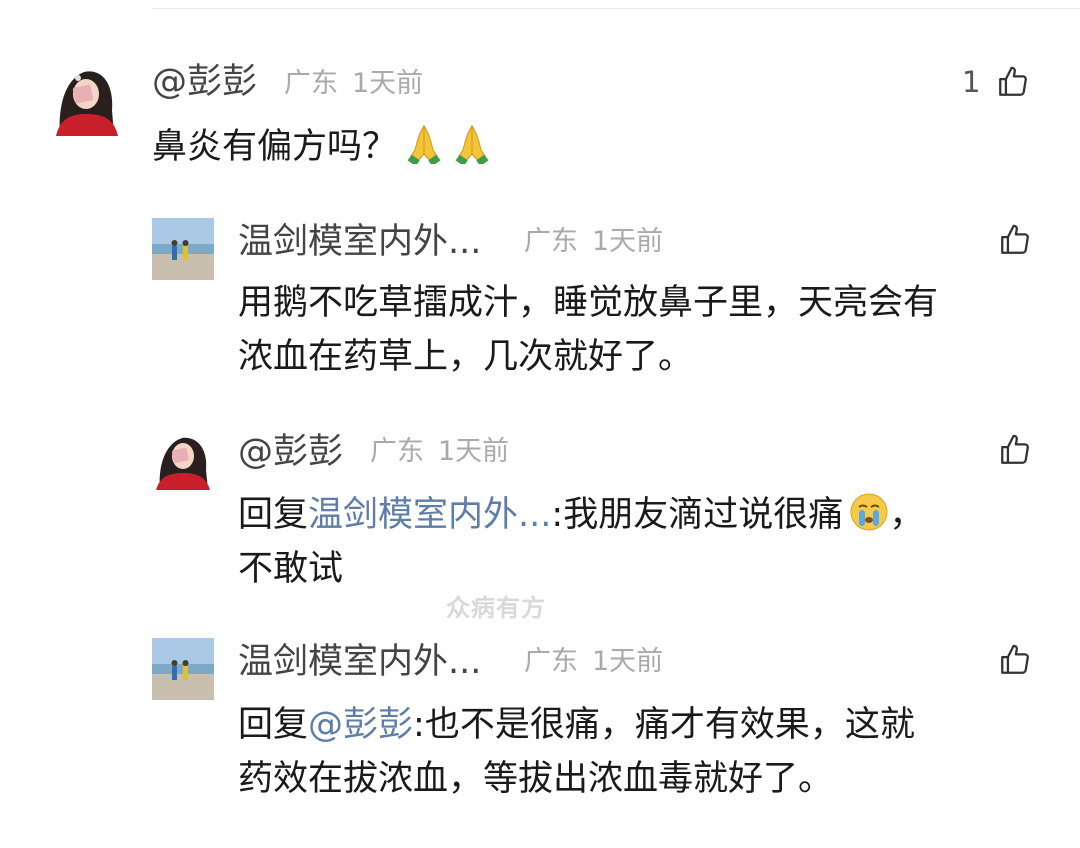  What do you see at coordinates (907, 515) in the screenshot?
I see `reply-text-content: ，` at bounding box center [907, 515].